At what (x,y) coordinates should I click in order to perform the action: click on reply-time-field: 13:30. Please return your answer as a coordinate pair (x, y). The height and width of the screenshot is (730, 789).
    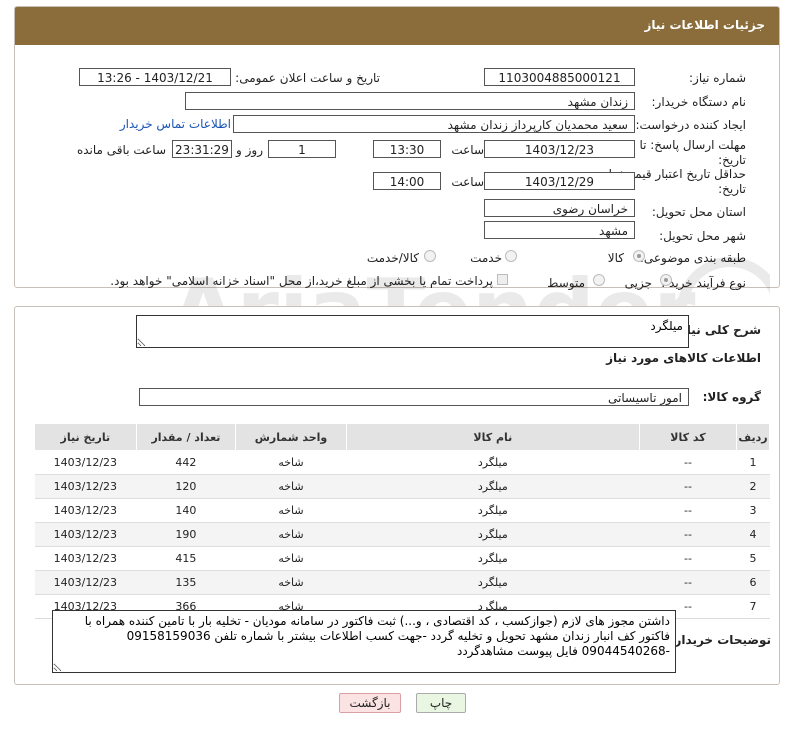
    Looking at the image, I should click on (407, 149).